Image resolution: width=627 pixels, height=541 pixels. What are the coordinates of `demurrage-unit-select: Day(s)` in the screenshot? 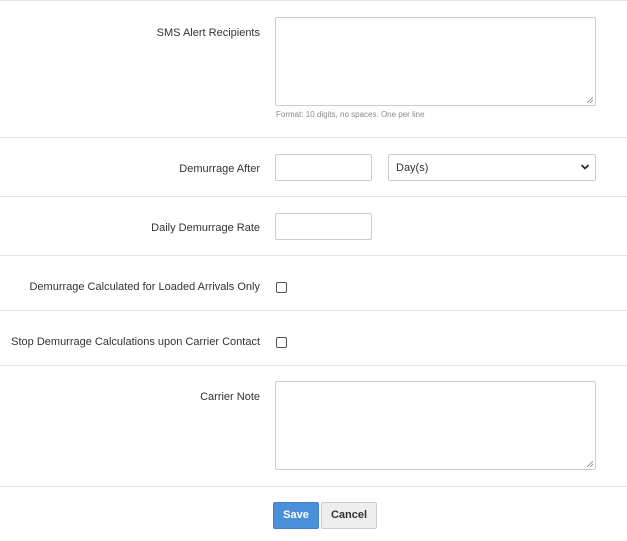 It's located at (492, 167).